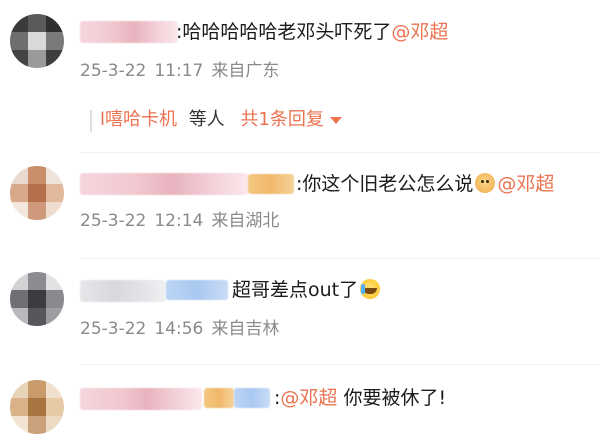  What do you see at coordinates (425, 184) in the screenshot?
I see `comment-text: :你这个旧老公怎么说 @邓超` at bounding box center [425, 184].